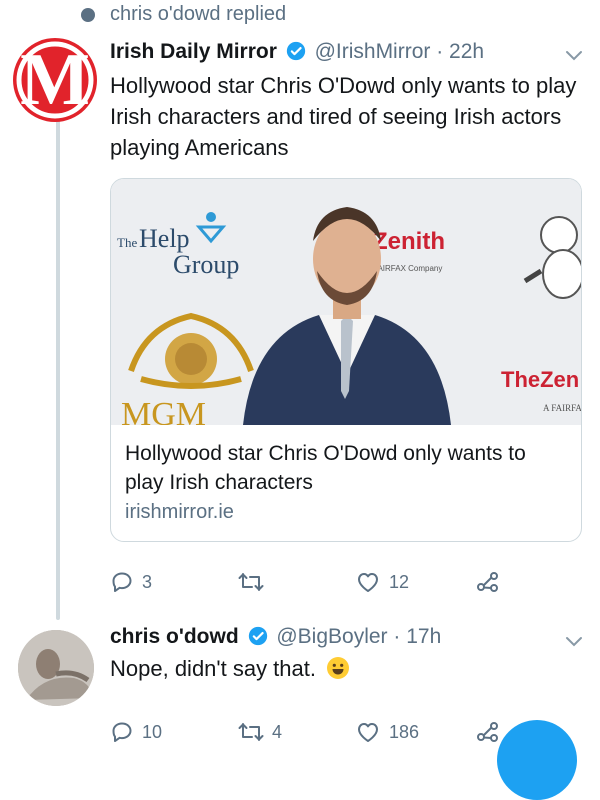 The height and width of the screenshot is (800, 600). What do you see at coordinates (198, 14) in the screenshot?
I see `replied-context-label: chris o'dowd replied` at bounding box center [198, 14].